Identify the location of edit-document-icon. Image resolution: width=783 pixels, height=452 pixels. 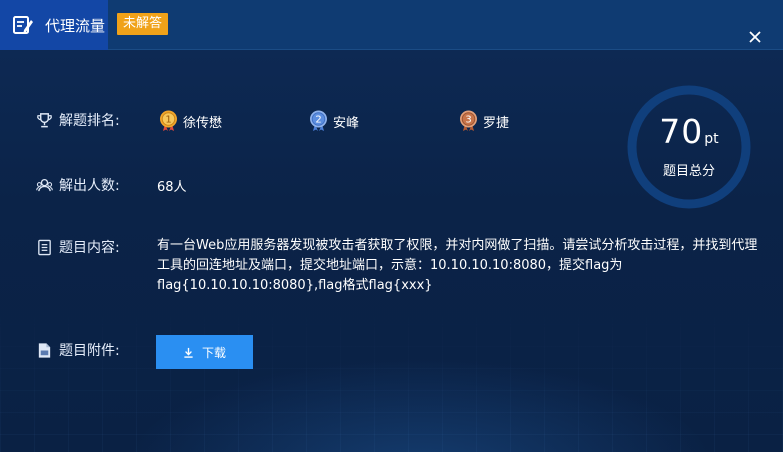
(23, 25).